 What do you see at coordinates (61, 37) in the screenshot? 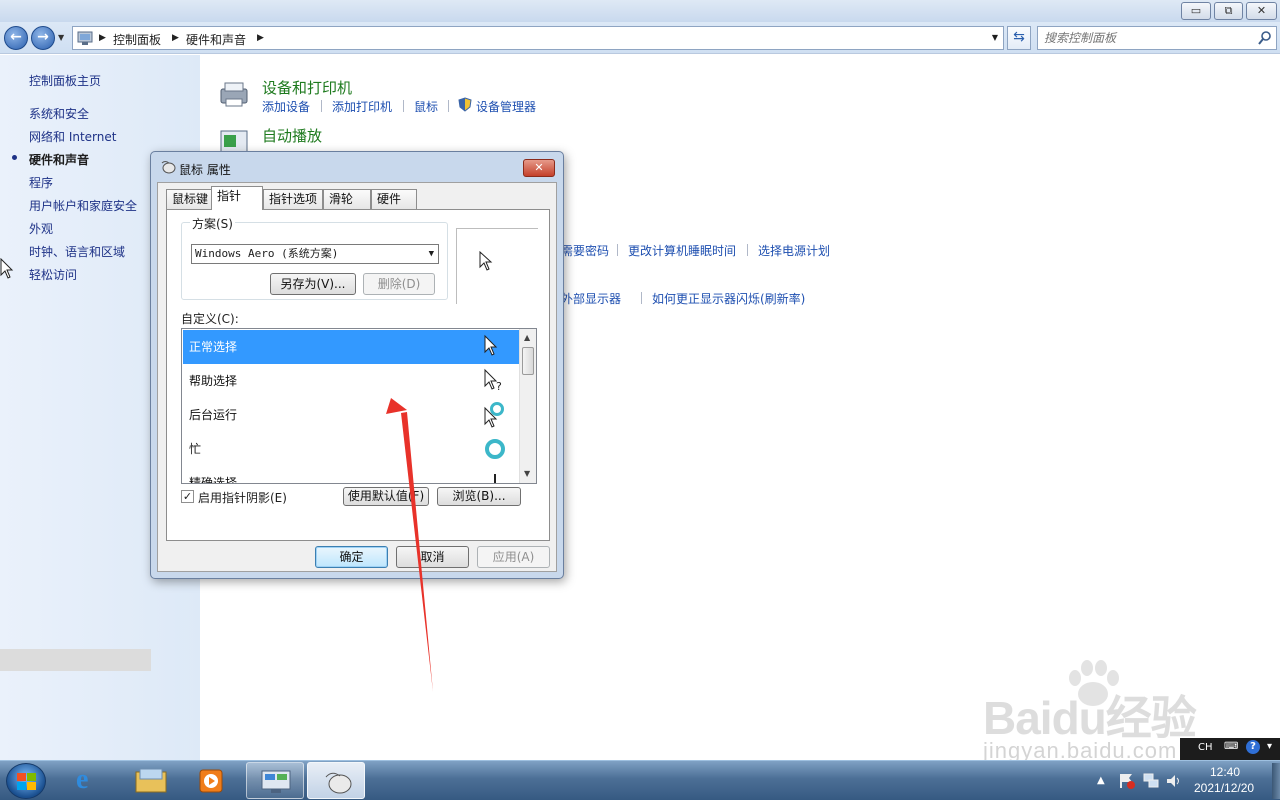
I see `recent-pages-chevron-icon: ▼` at bounding box center [61, 37].